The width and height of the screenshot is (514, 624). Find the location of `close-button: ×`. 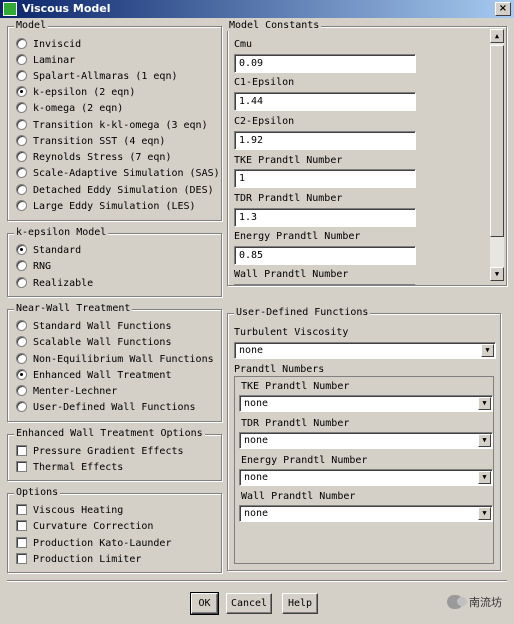

close-button: × is located at coordinates (503, 9).